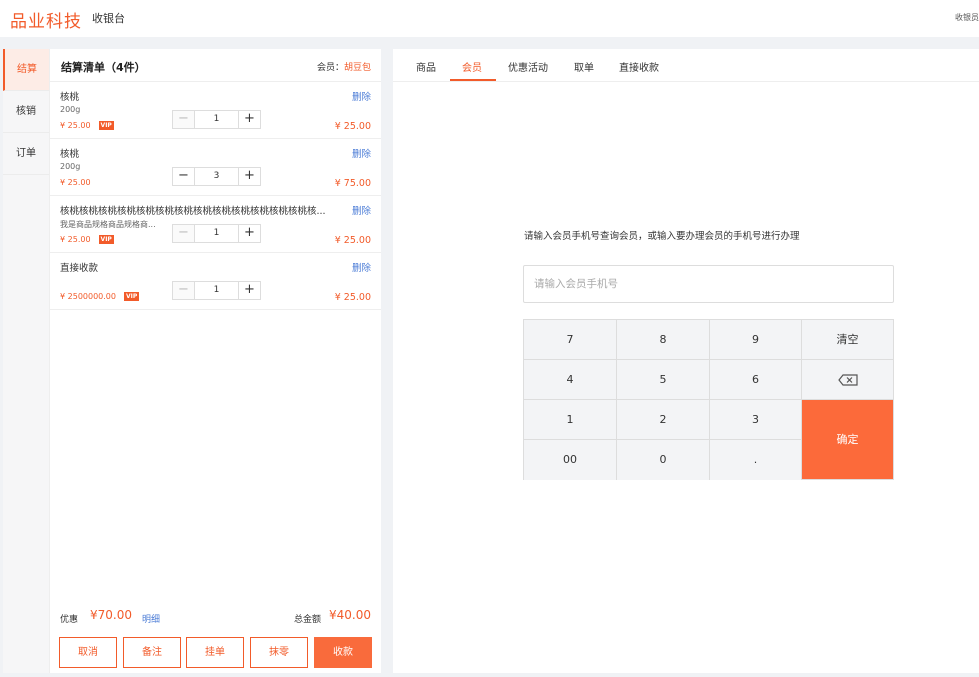  I want to click on function-tabs: 商品 会员 优惠活动 取单 直接收款, so click(686, 65).